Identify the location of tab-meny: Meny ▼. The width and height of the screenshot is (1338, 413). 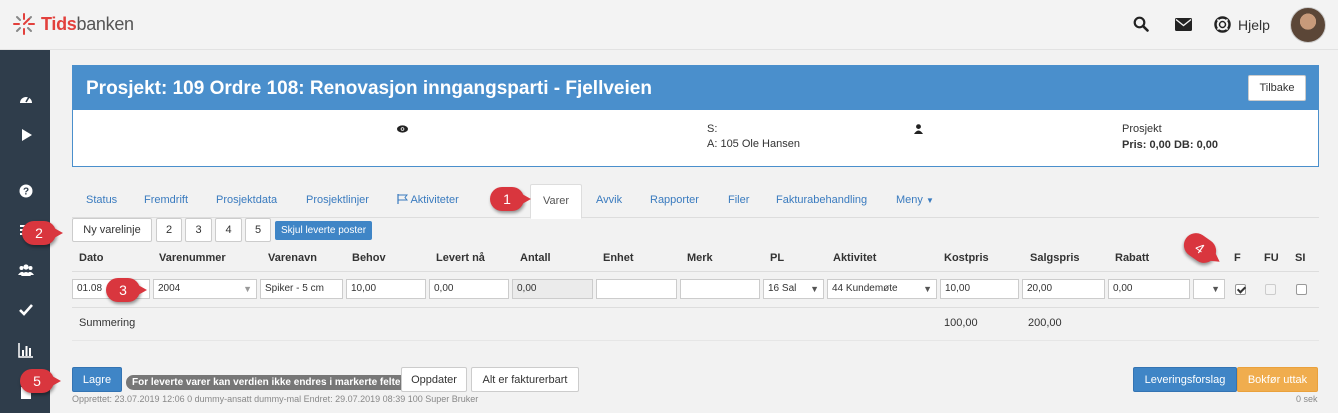
(915, 200).